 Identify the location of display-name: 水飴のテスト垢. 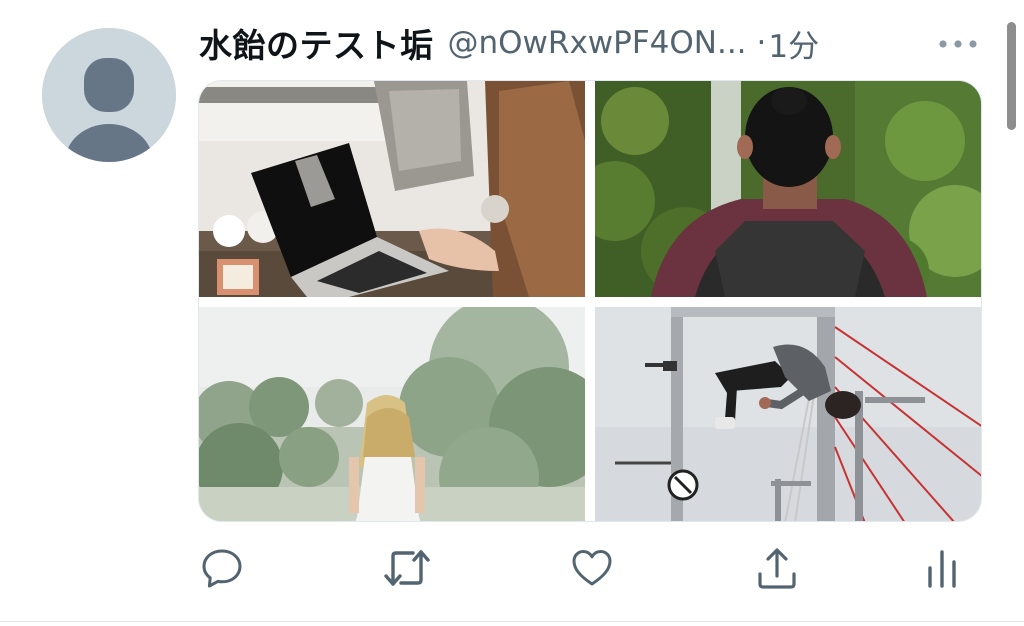
(316, 43).